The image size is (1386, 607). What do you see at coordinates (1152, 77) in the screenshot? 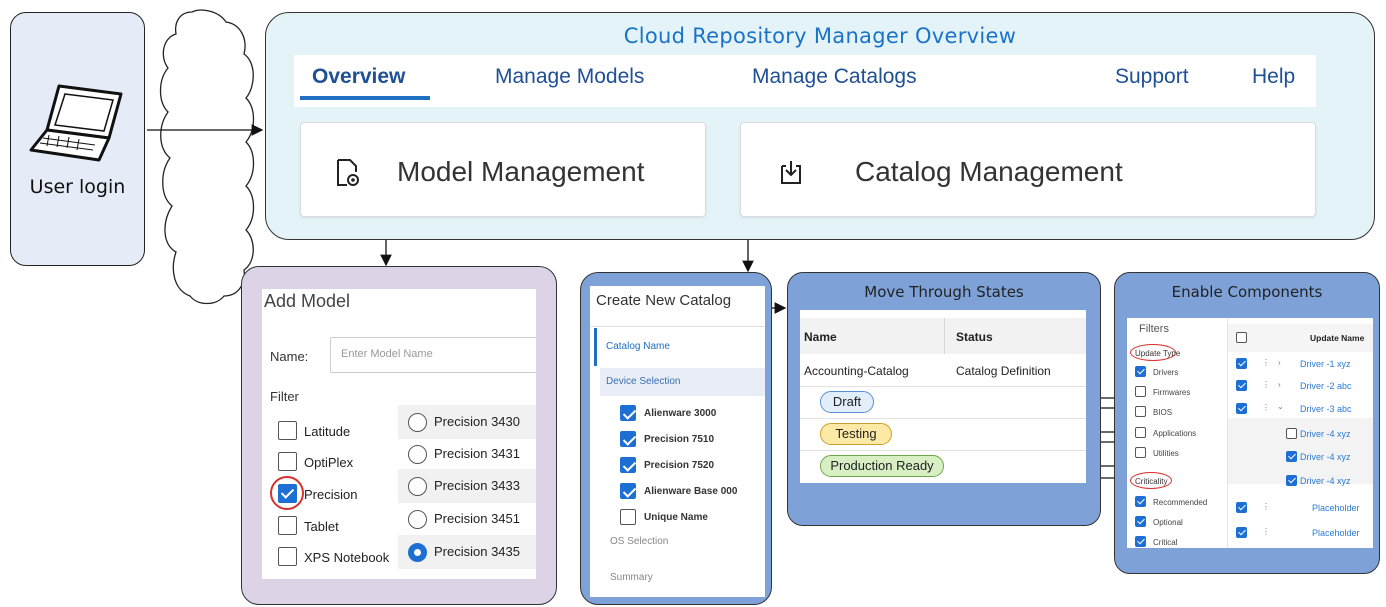
I see `nav-support: Support` at bounding box center [1152, 77].